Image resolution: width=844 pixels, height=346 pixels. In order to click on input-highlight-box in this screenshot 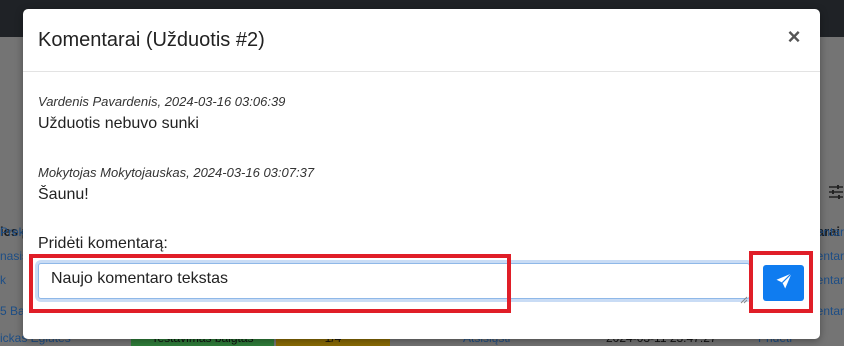, I will do `click(270, 283)`.